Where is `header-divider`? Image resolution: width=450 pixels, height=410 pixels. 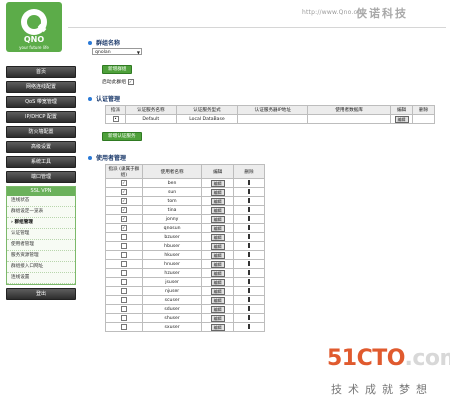 header-divider is located at coordinates (257, 27).